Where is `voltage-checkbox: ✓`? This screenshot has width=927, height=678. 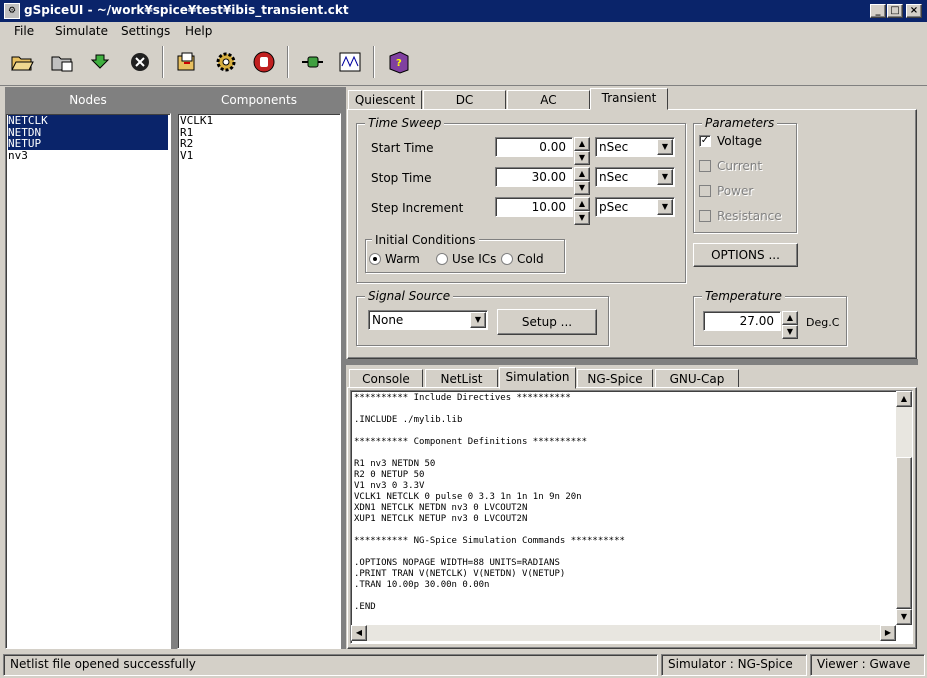 voltage-checkbox: ✓ is located at coordinates (705, 141).